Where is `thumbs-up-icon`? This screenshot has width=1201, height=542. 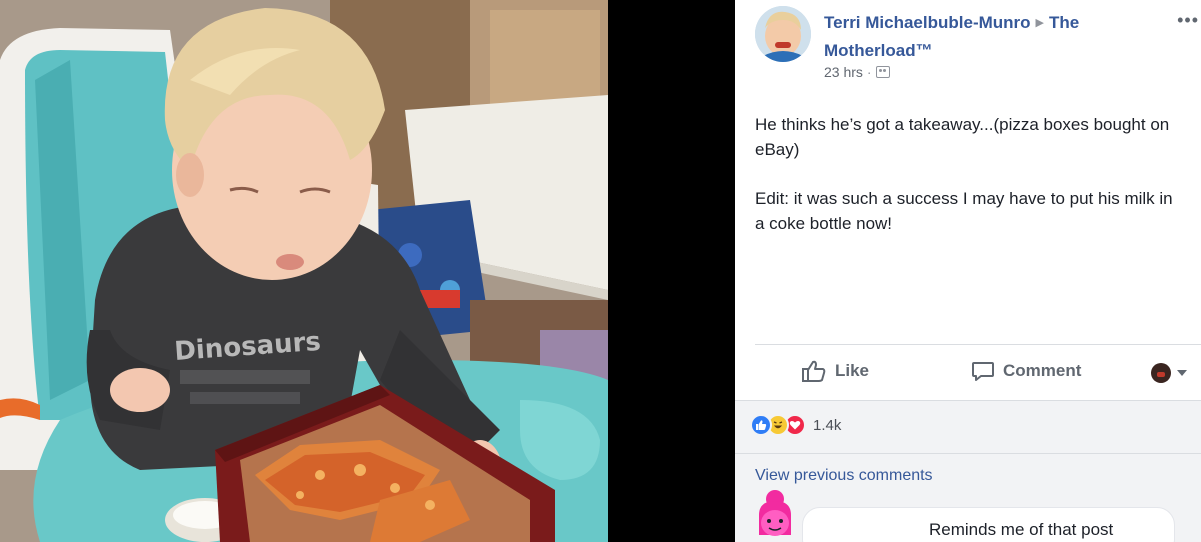
thumbs-up-icon is located at coordinates (814, 371).